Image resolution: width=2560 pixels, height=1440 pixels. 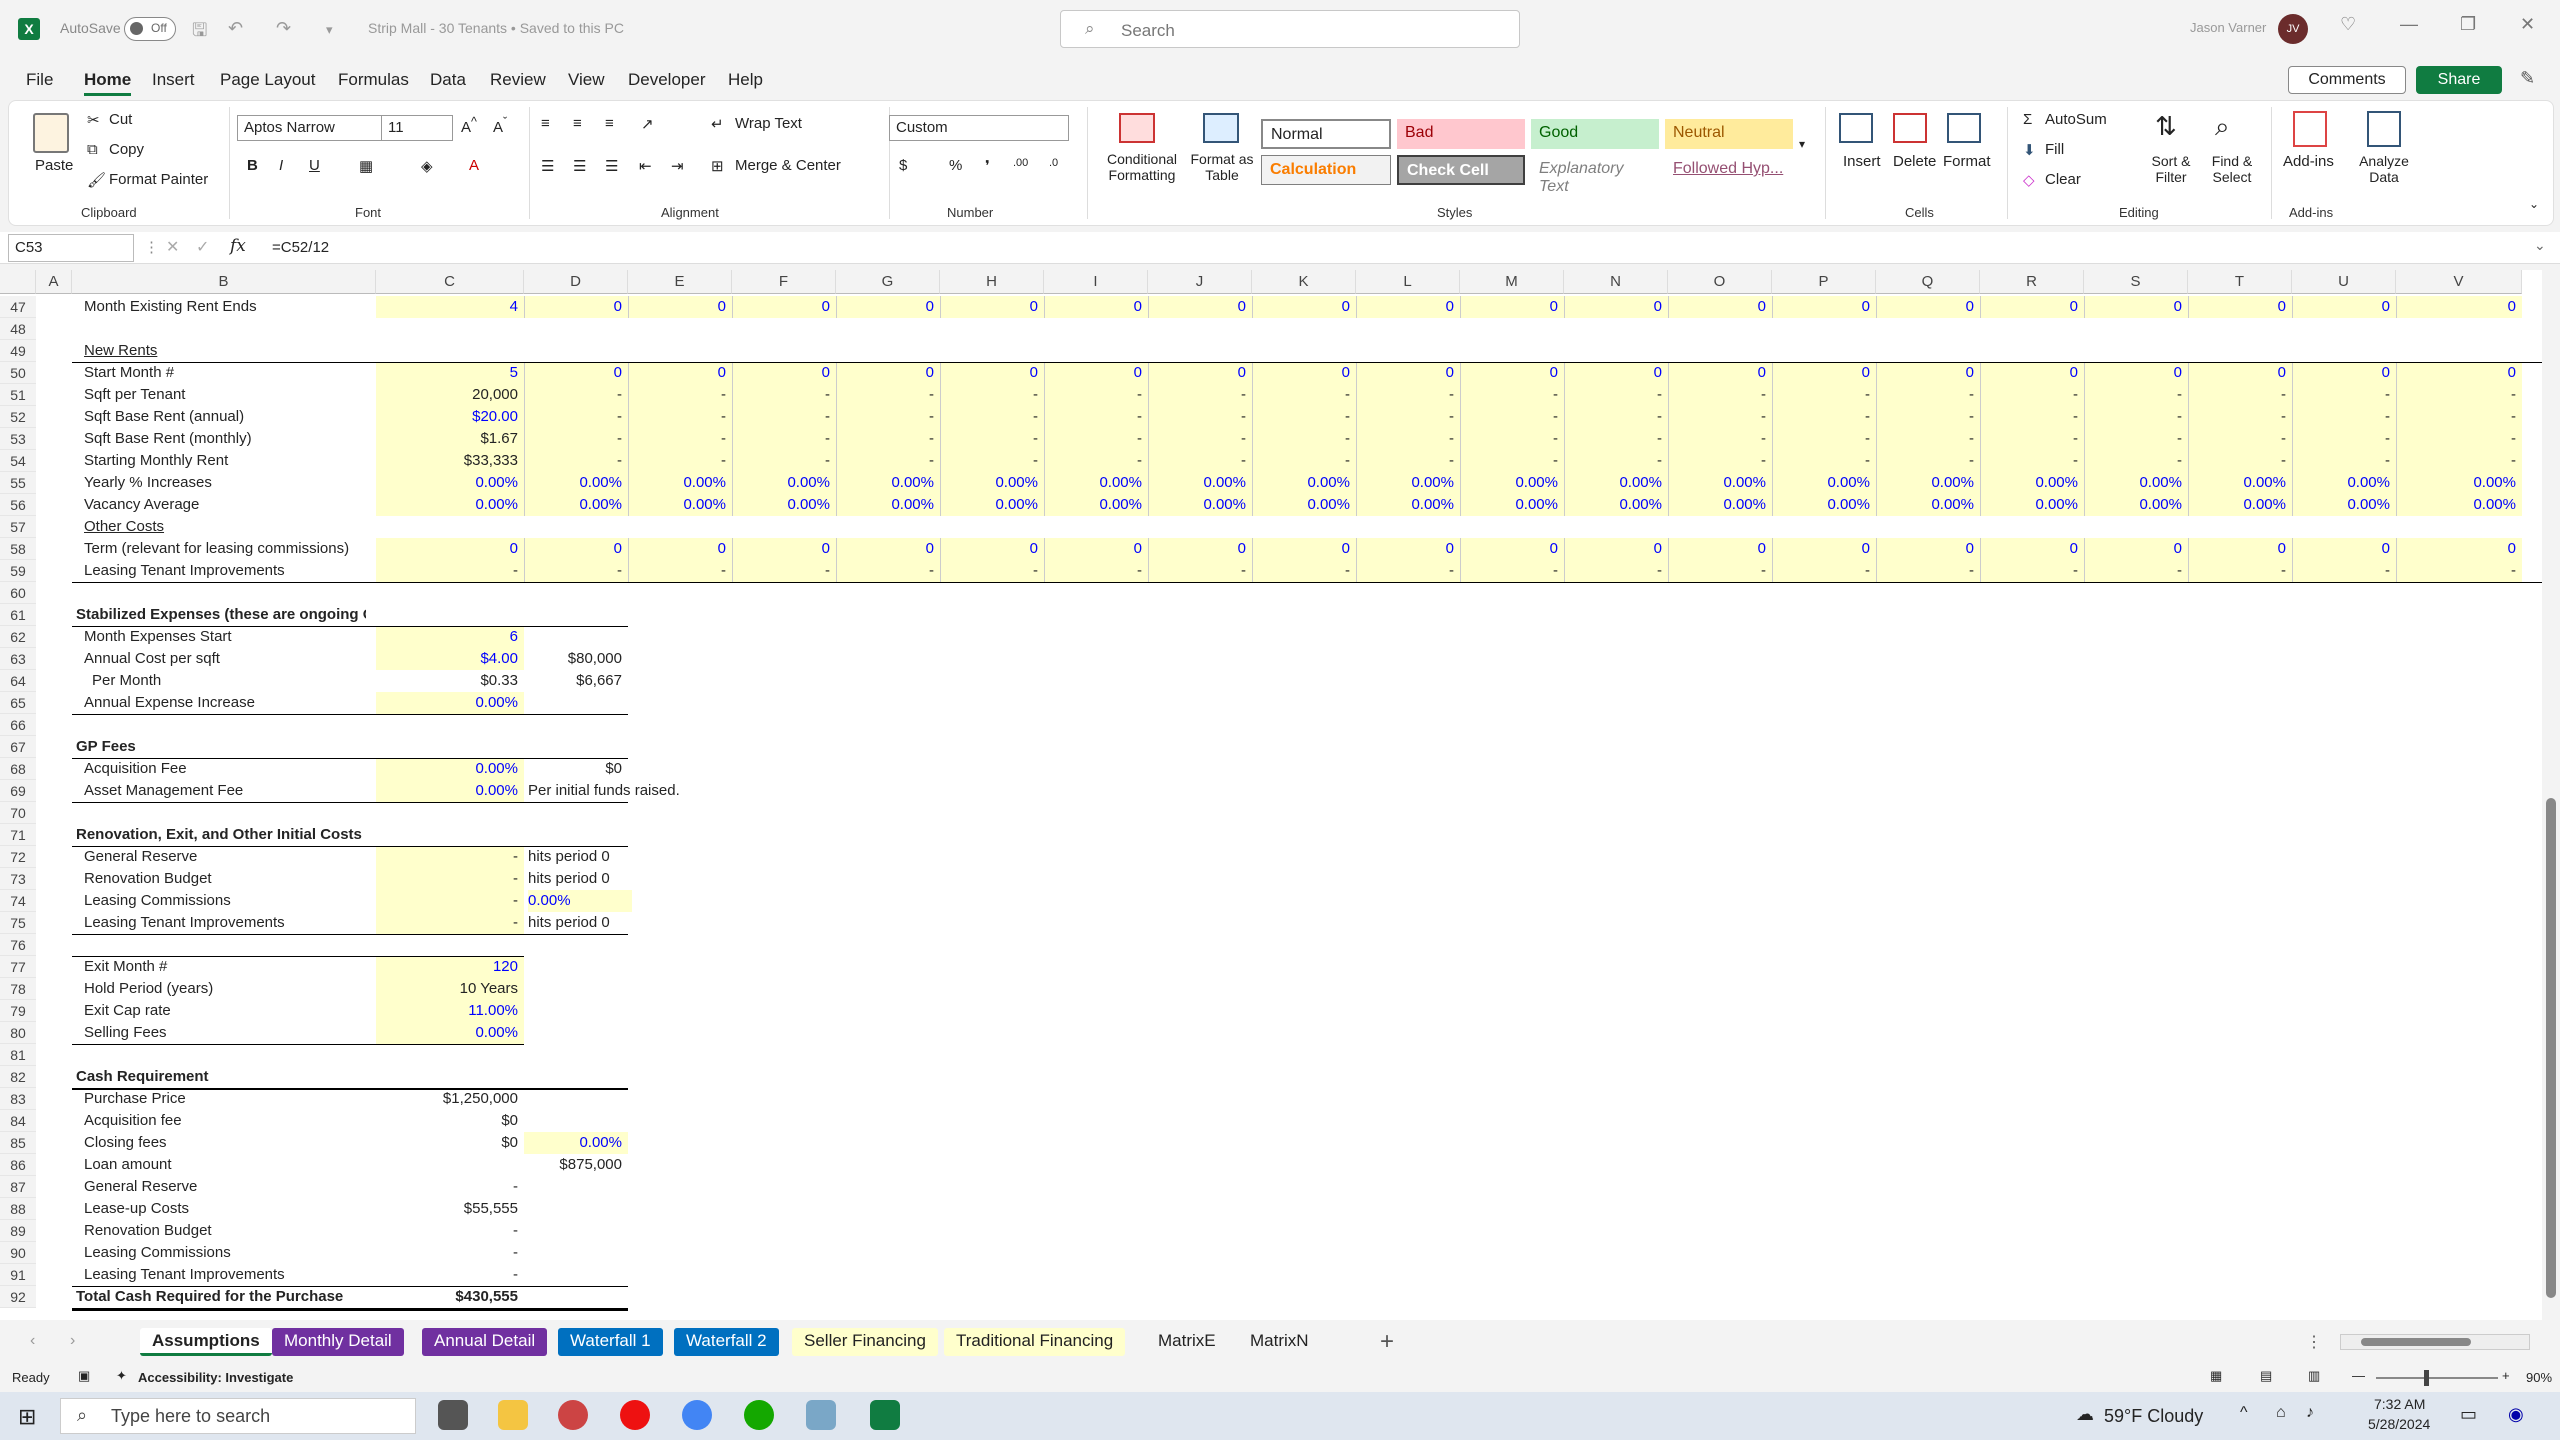 I want to click on row-label: Vacancy Average, so click(x=229, y=505).